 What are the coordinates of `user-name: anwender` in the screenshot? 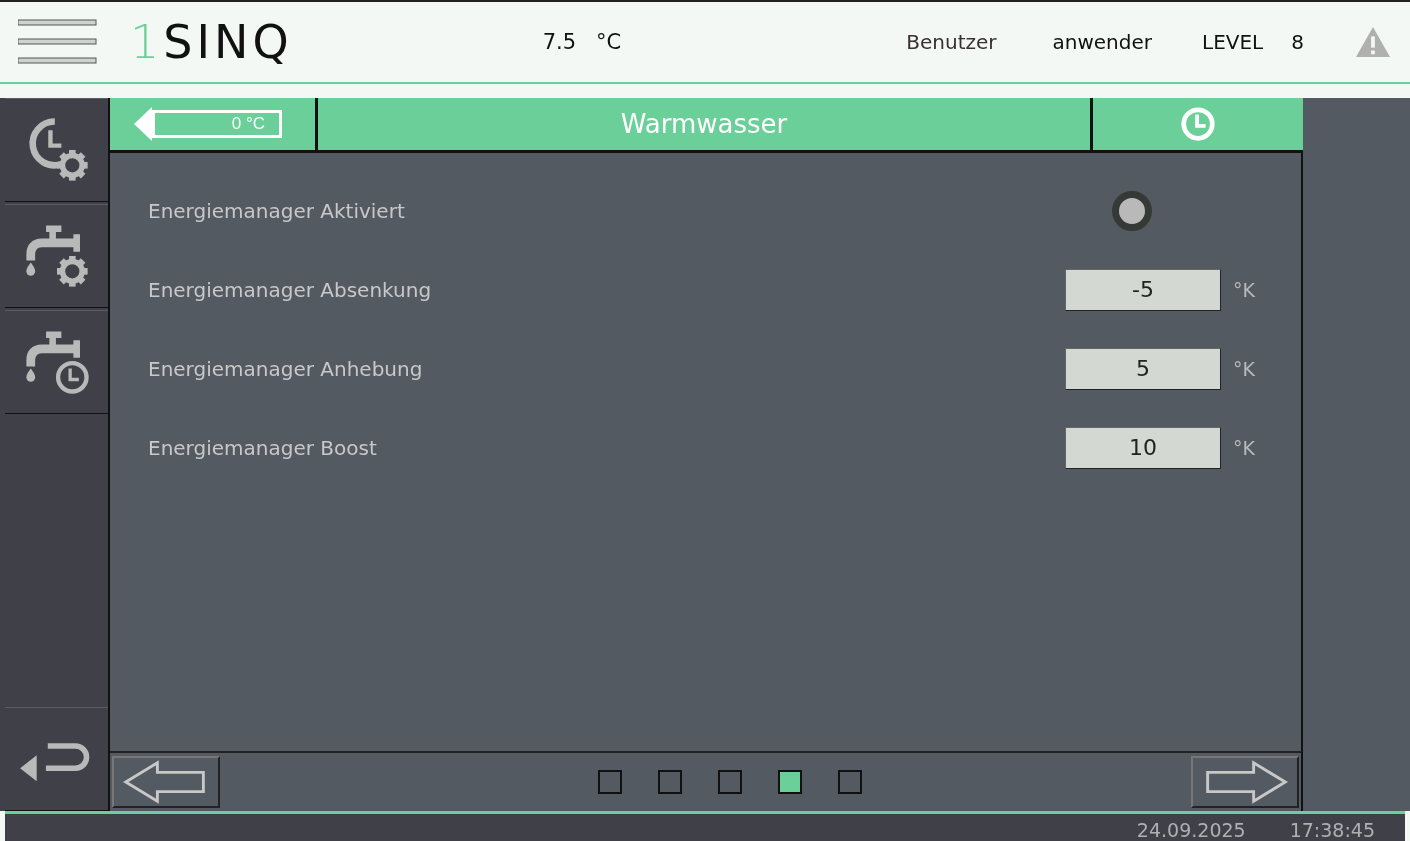 It's located at (1102, 42).